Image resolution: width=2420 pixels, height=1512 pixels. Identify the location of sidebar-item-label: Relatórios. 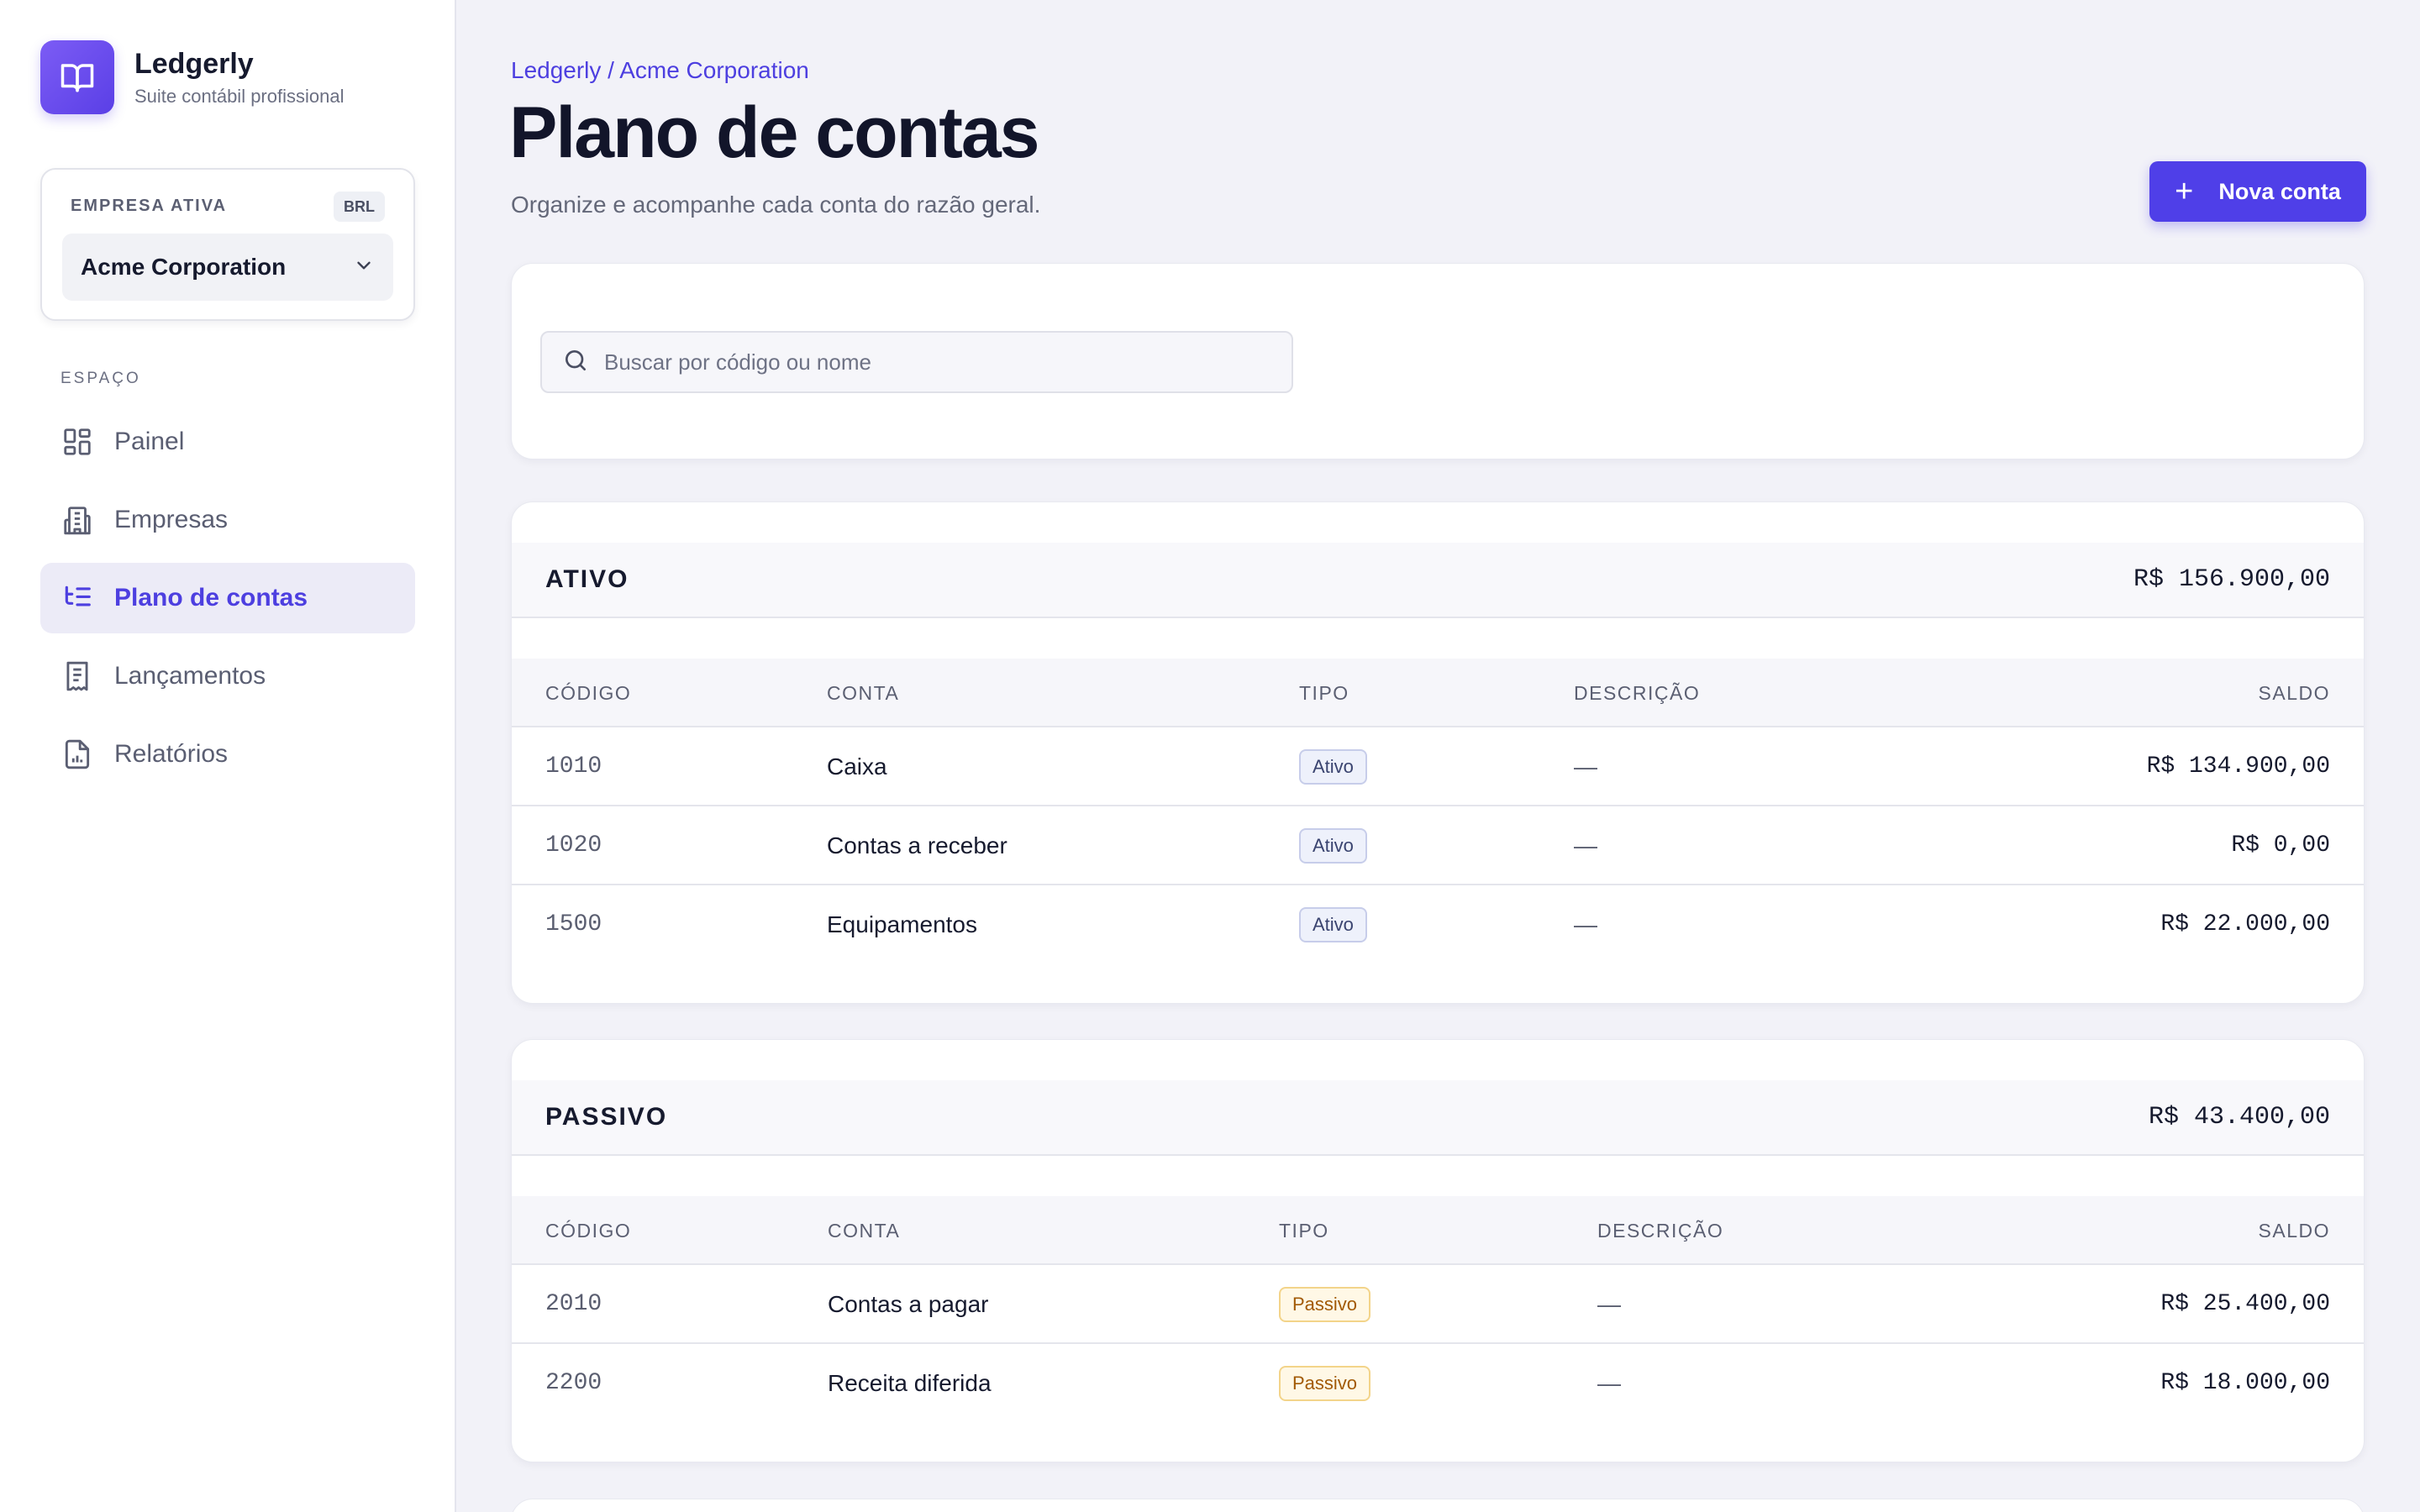
(172, 754).